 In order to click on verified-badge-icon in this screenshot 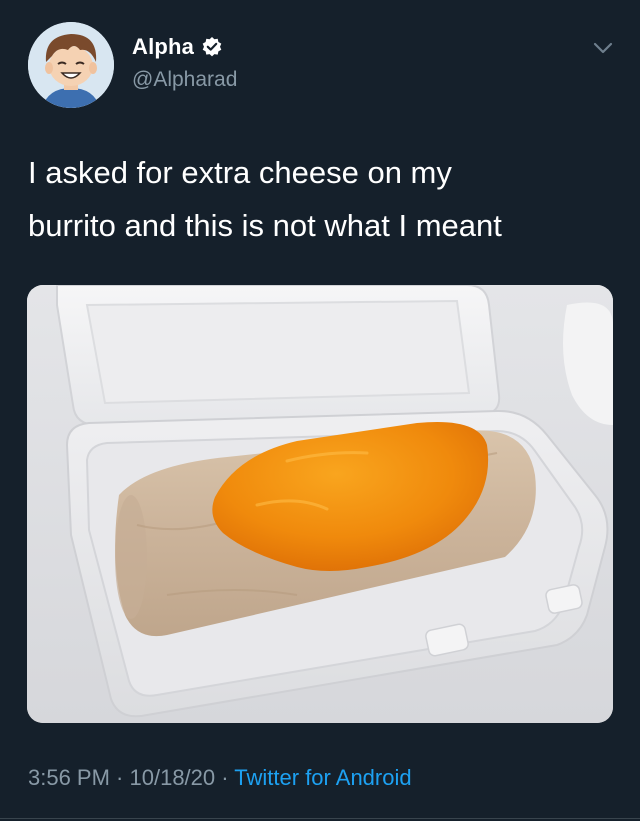, I will do `click(212, 47)`.